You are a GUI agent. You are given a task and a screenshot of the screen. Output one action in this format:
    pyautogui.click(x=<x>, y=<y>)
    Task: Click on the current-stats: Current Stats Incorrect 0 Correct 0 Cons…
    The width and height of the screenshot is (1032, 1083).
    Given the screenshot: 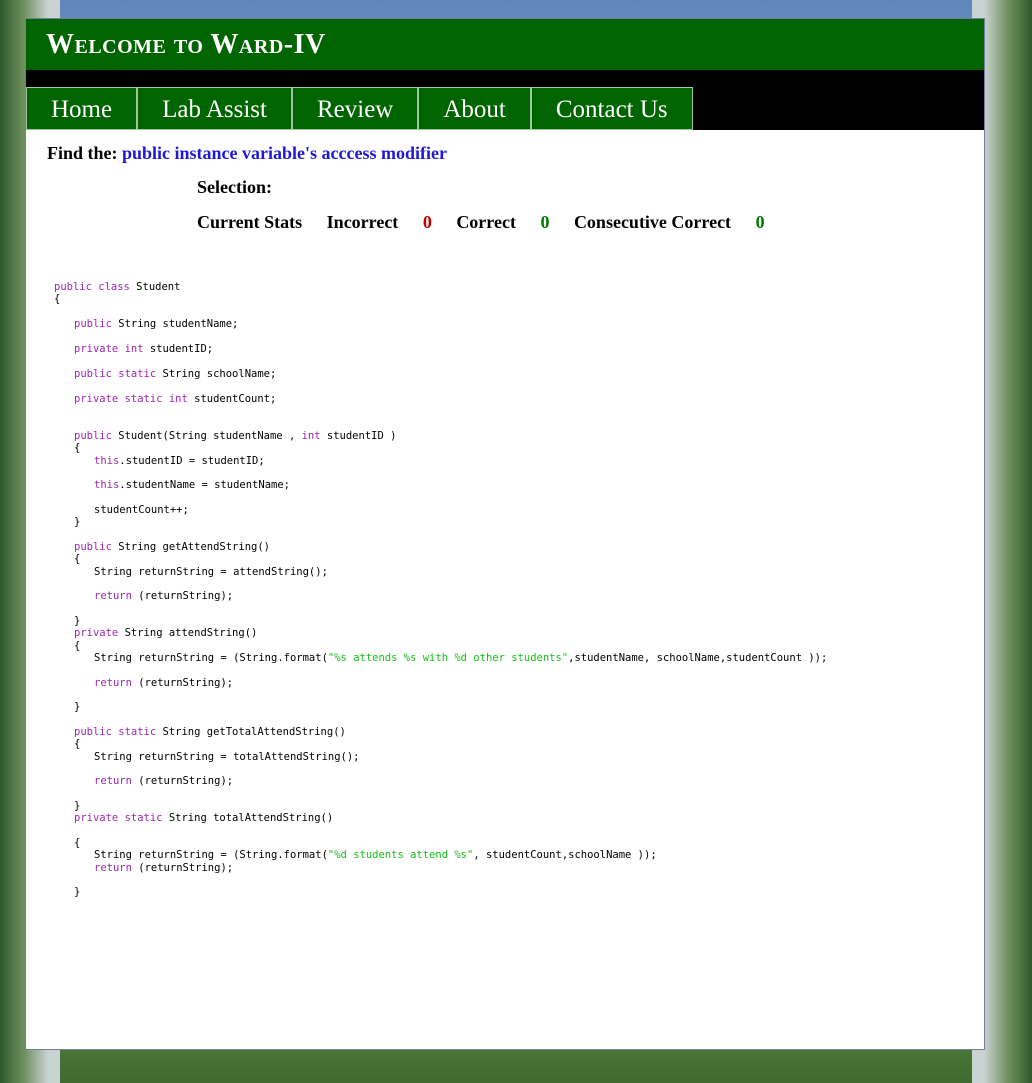 What is the action you would take?
    pyautogui.click(x=491, y=222)
    